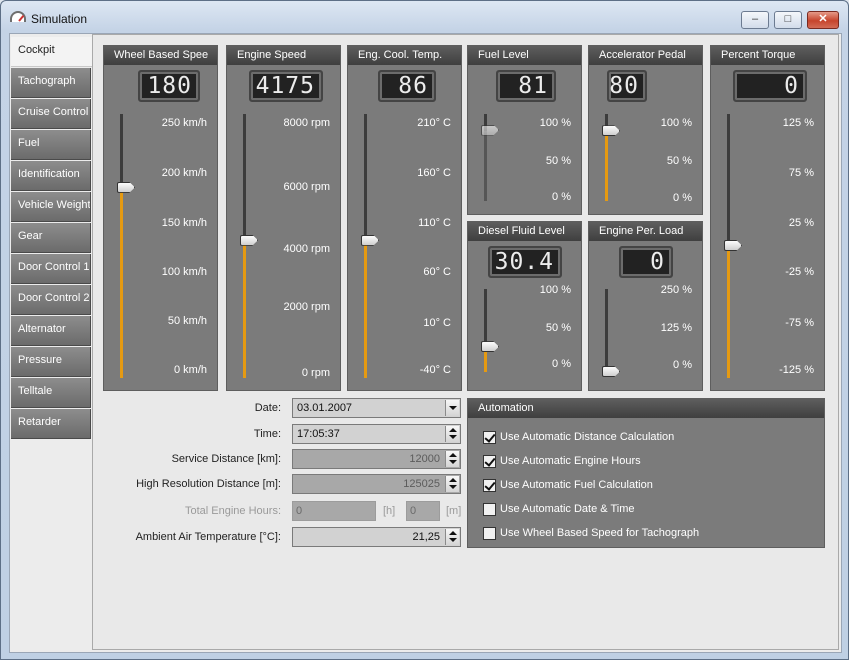 The image size is (849, 660). Describe the element at coordinates (51, 269) in the screenshot. I see `tab-door-control-1: Door Control 1` at that location.